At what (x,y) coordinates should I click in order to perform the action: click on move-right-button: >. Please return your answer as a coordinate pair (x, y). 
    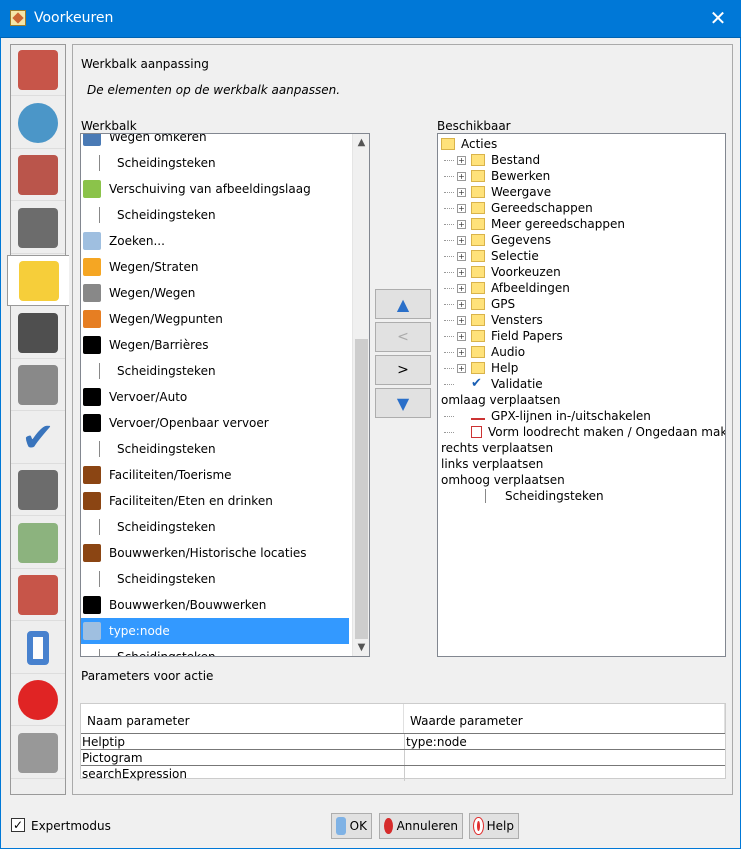
    Looking at the image, I should click on (403, 370).